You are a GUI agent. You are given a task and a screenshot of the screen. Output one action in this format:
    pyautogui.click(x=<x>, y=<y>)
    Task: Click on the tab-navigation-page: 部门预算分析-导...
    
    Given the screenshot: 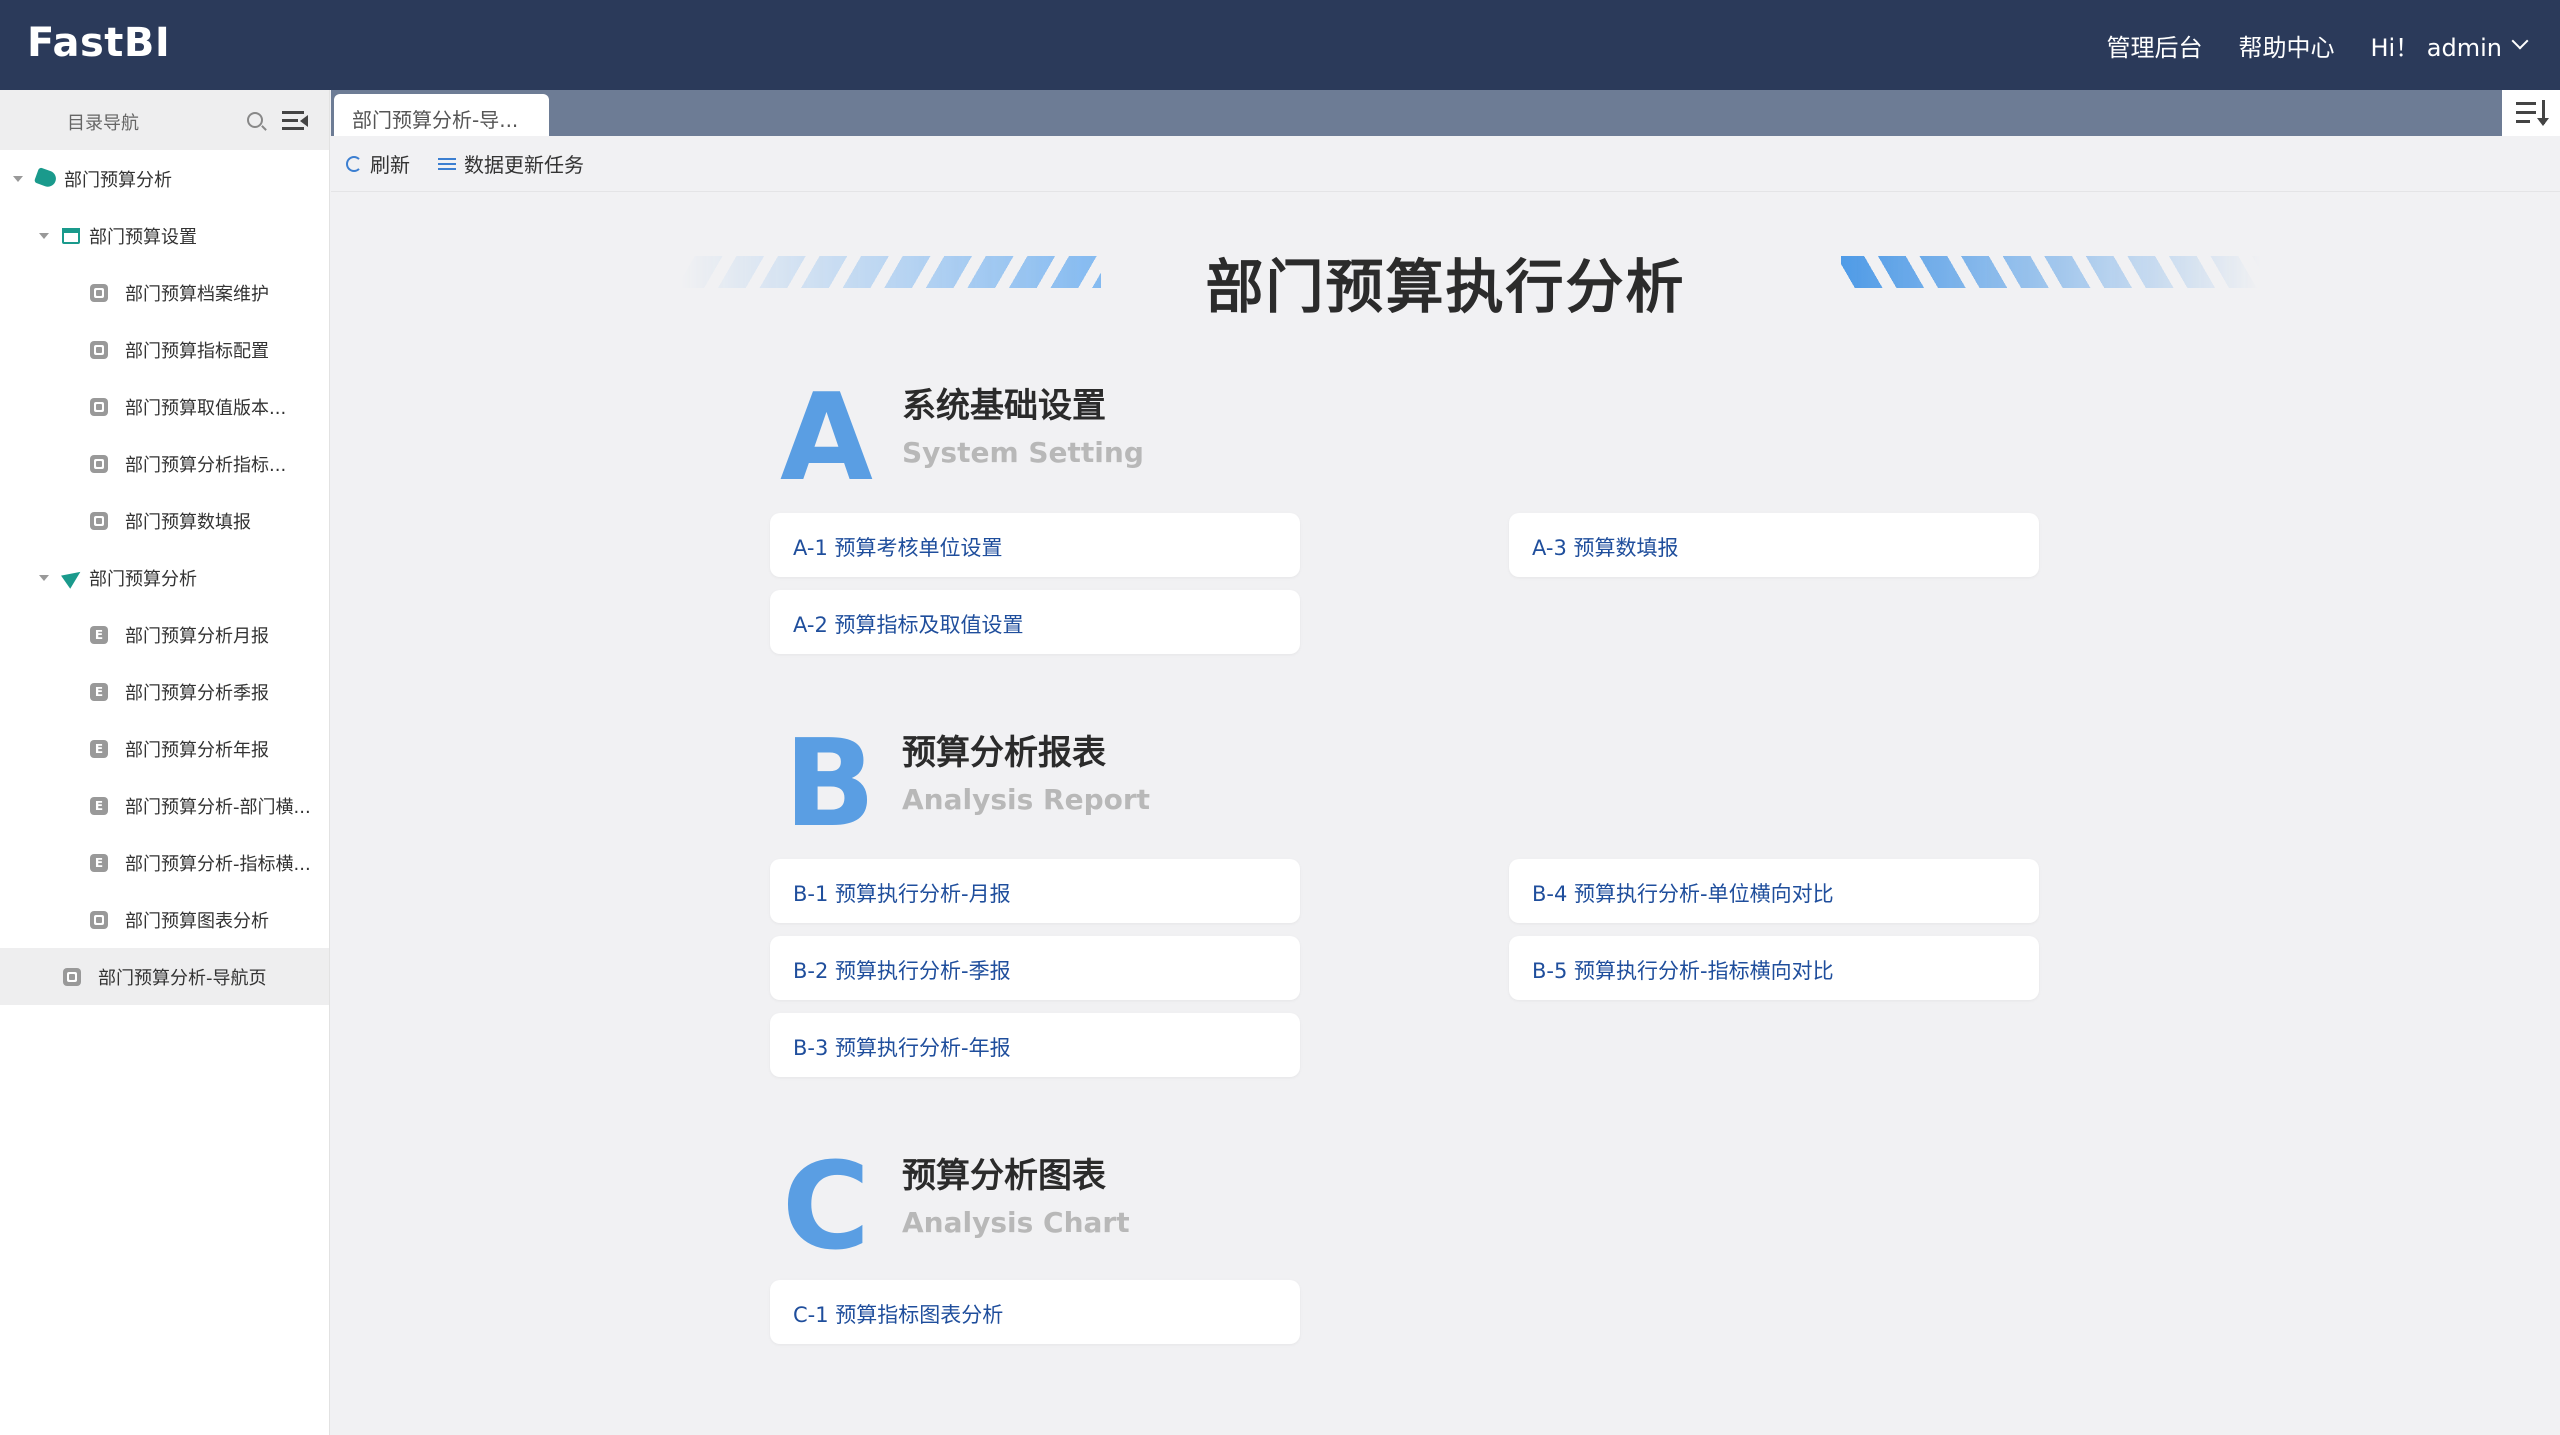 What is the action you would take?
    pyautogui.click(x=441, y=115)
    